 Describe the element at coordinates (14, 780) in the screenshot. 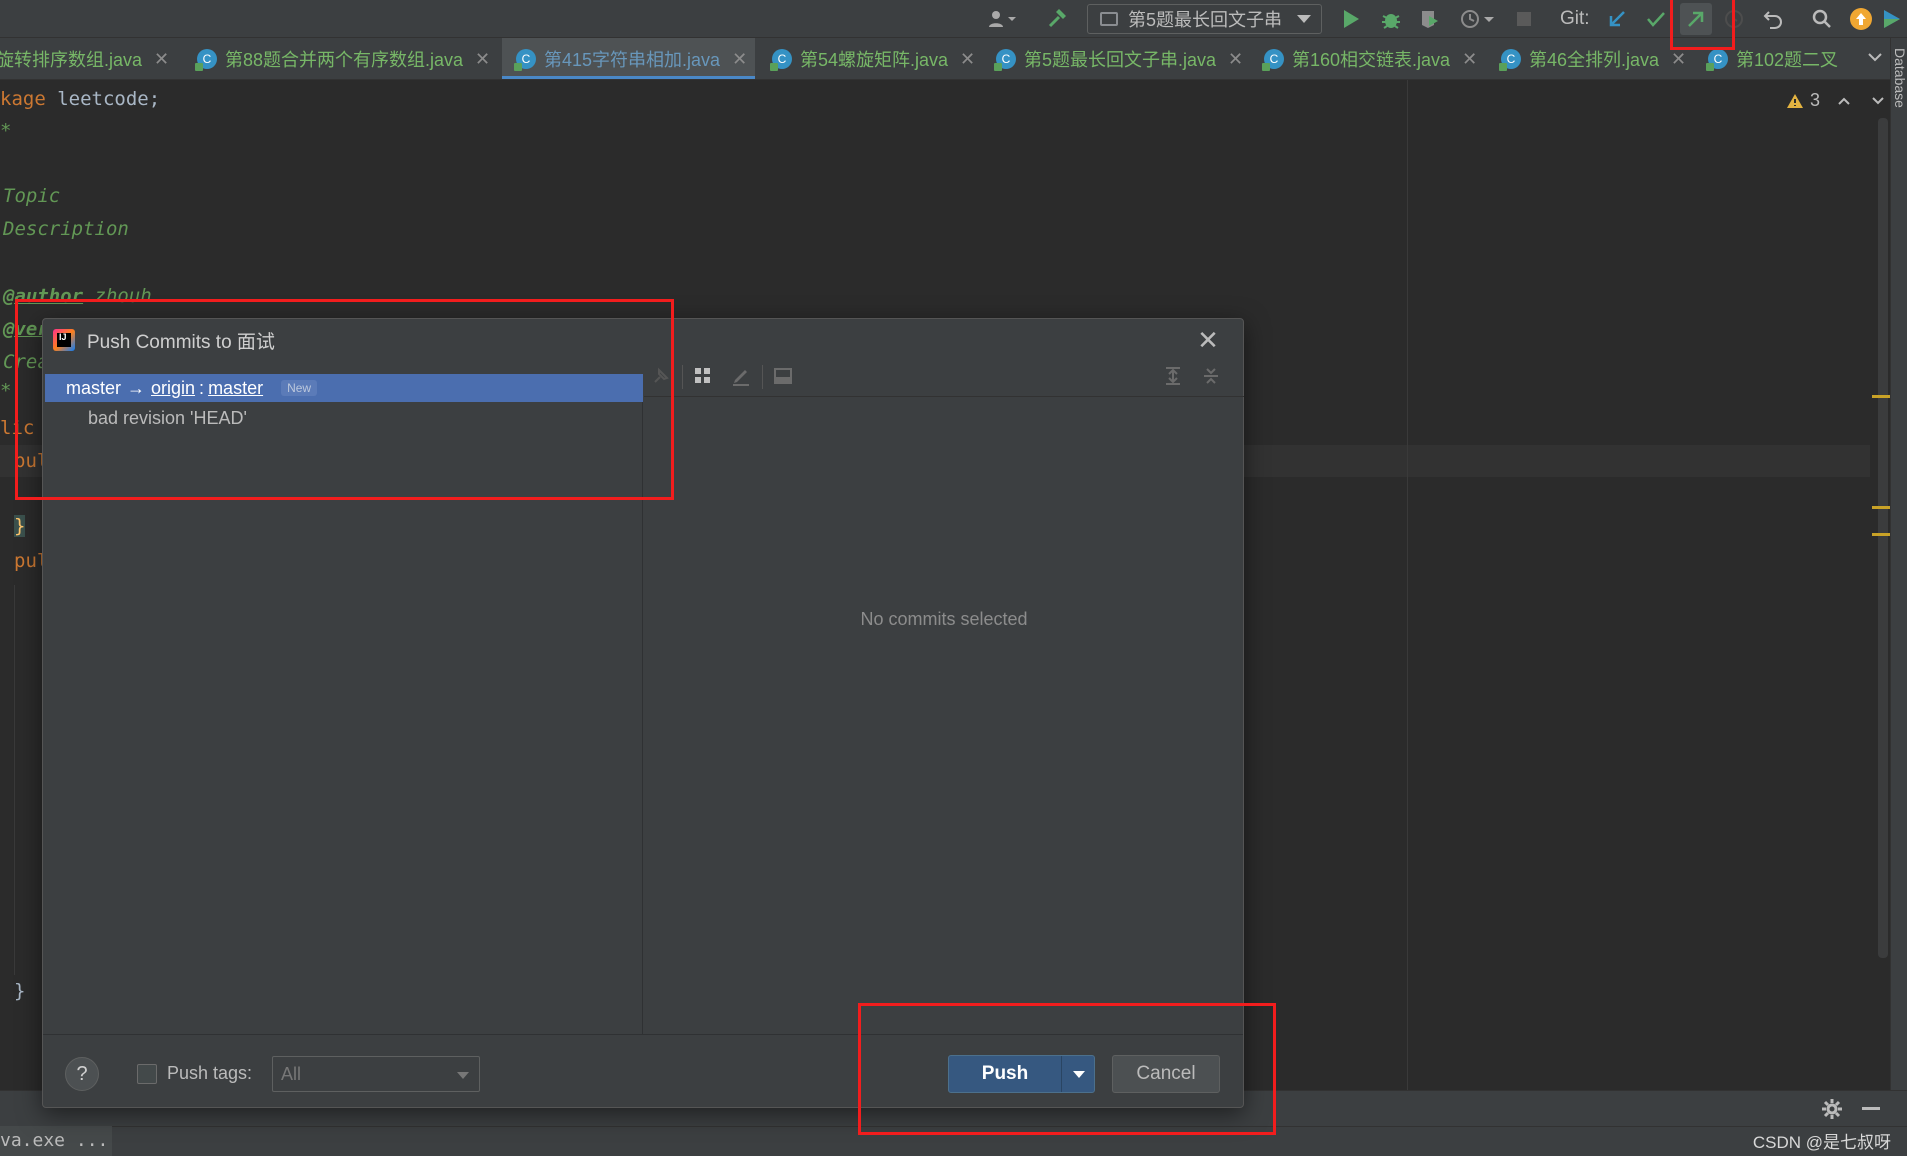

I see `indent-guide` at that location.